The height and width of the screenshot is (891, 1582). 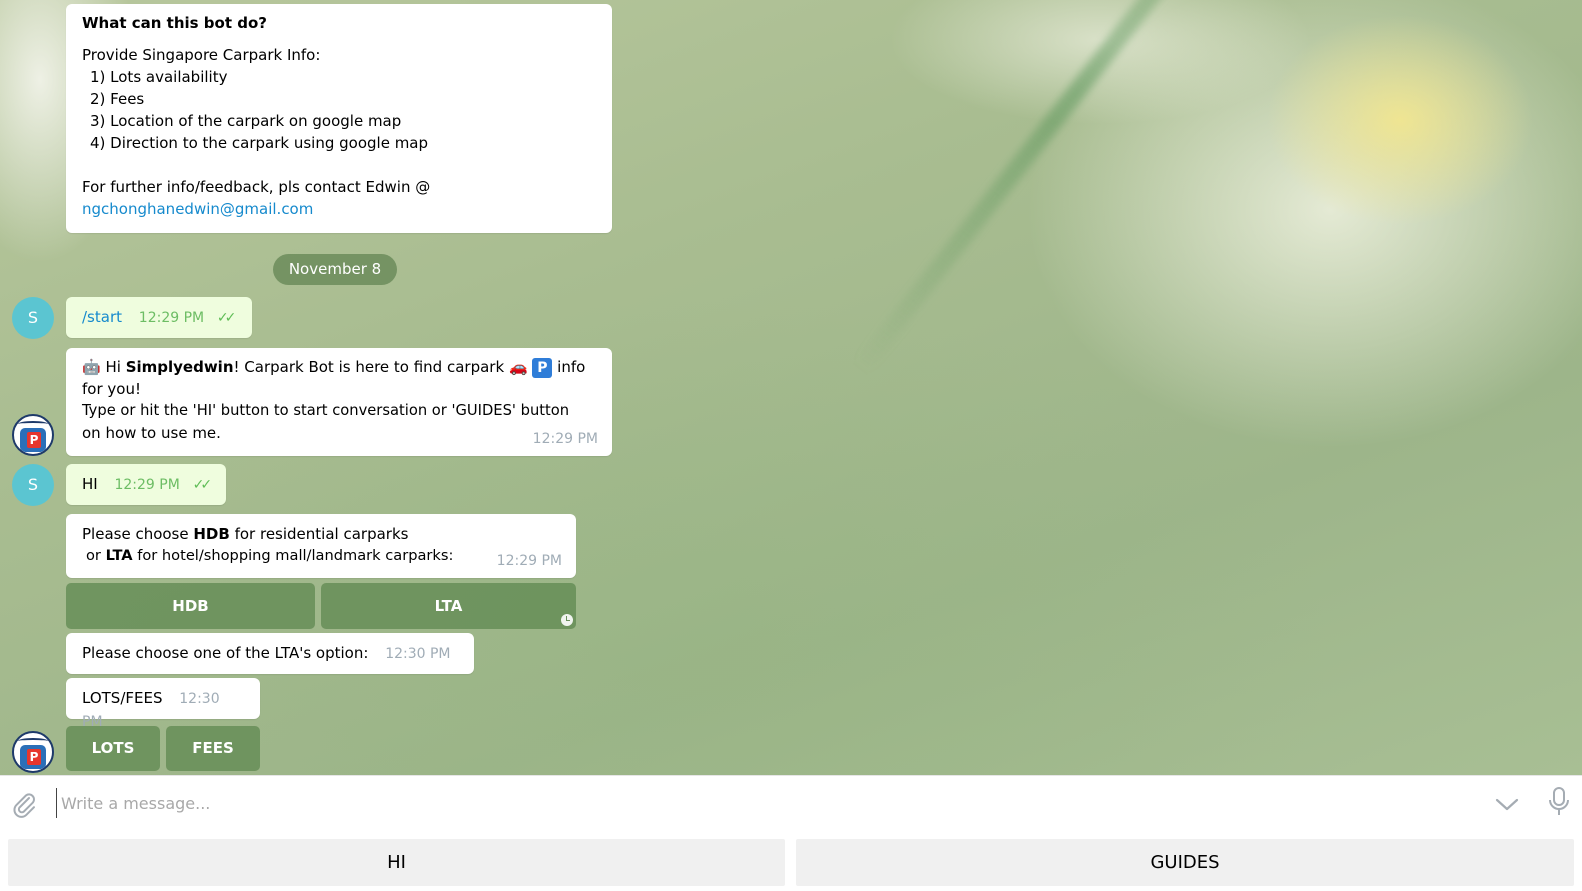 What do you see at coordinates (319, 534) in the screenshot?
I see `message-text: for residential carparks` at bounding box center [319, 534].